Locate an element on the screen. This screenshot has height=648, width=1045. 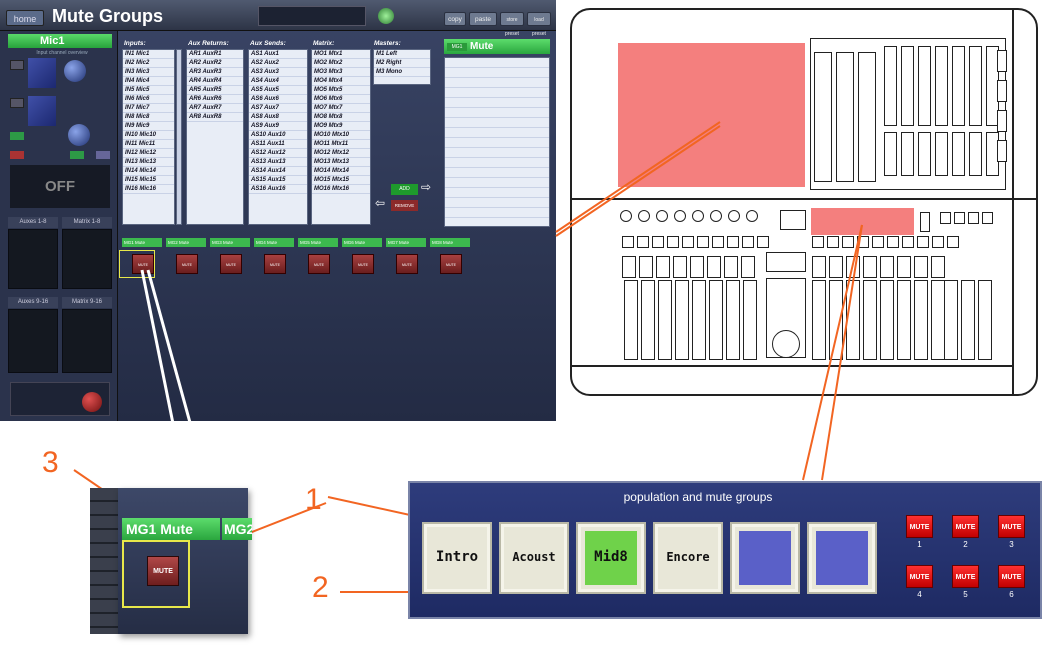
list-item: IN3 Mic3 is located at coordinates (148, 72).